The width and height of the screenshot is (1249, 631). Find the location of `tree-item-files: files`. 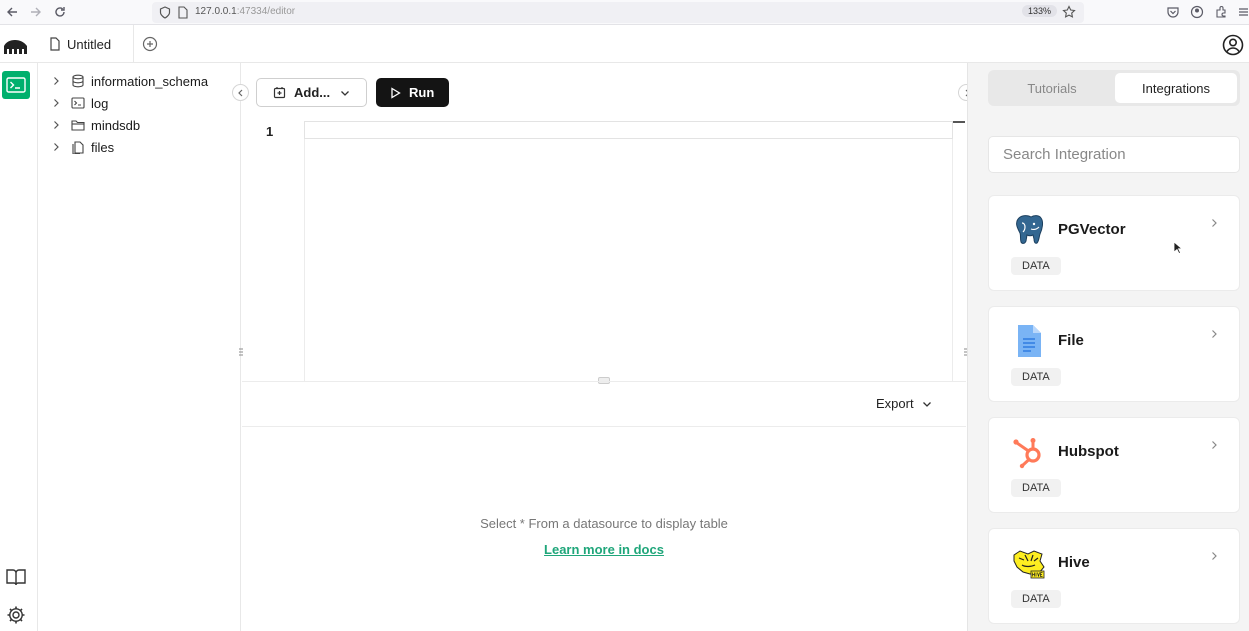

tree-item-files: files is located at coordinates (82, 147).